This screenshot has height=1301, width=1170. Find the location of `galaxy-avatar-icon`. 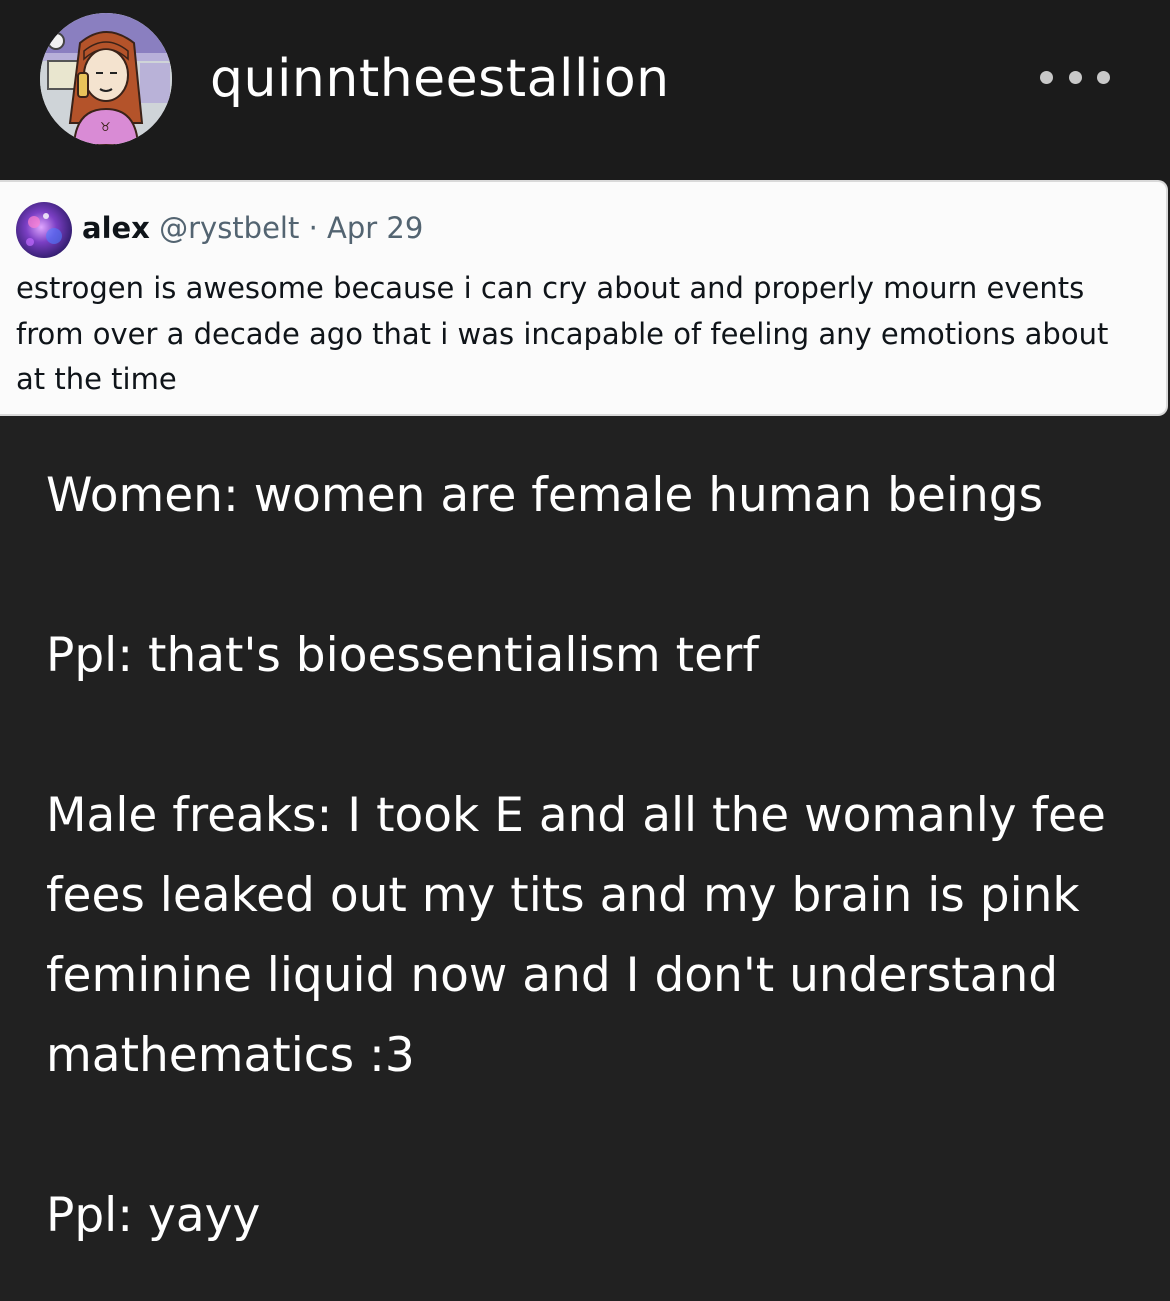

galaxy-avatar-icon is located at coordinates (44, 230).